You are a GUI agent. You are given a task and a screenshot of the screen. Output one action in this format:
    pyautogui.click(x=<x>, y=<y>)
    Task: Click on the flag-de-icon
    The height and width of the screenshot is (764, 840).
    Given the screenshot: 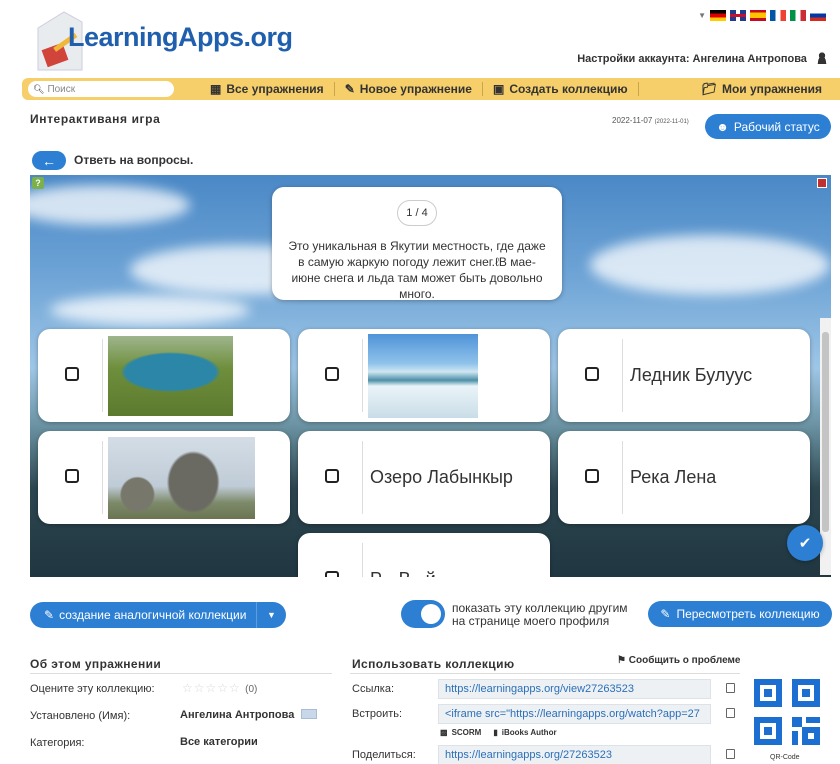 What is the action you would take?
    pyautogui.click(x=718, y=15)
    